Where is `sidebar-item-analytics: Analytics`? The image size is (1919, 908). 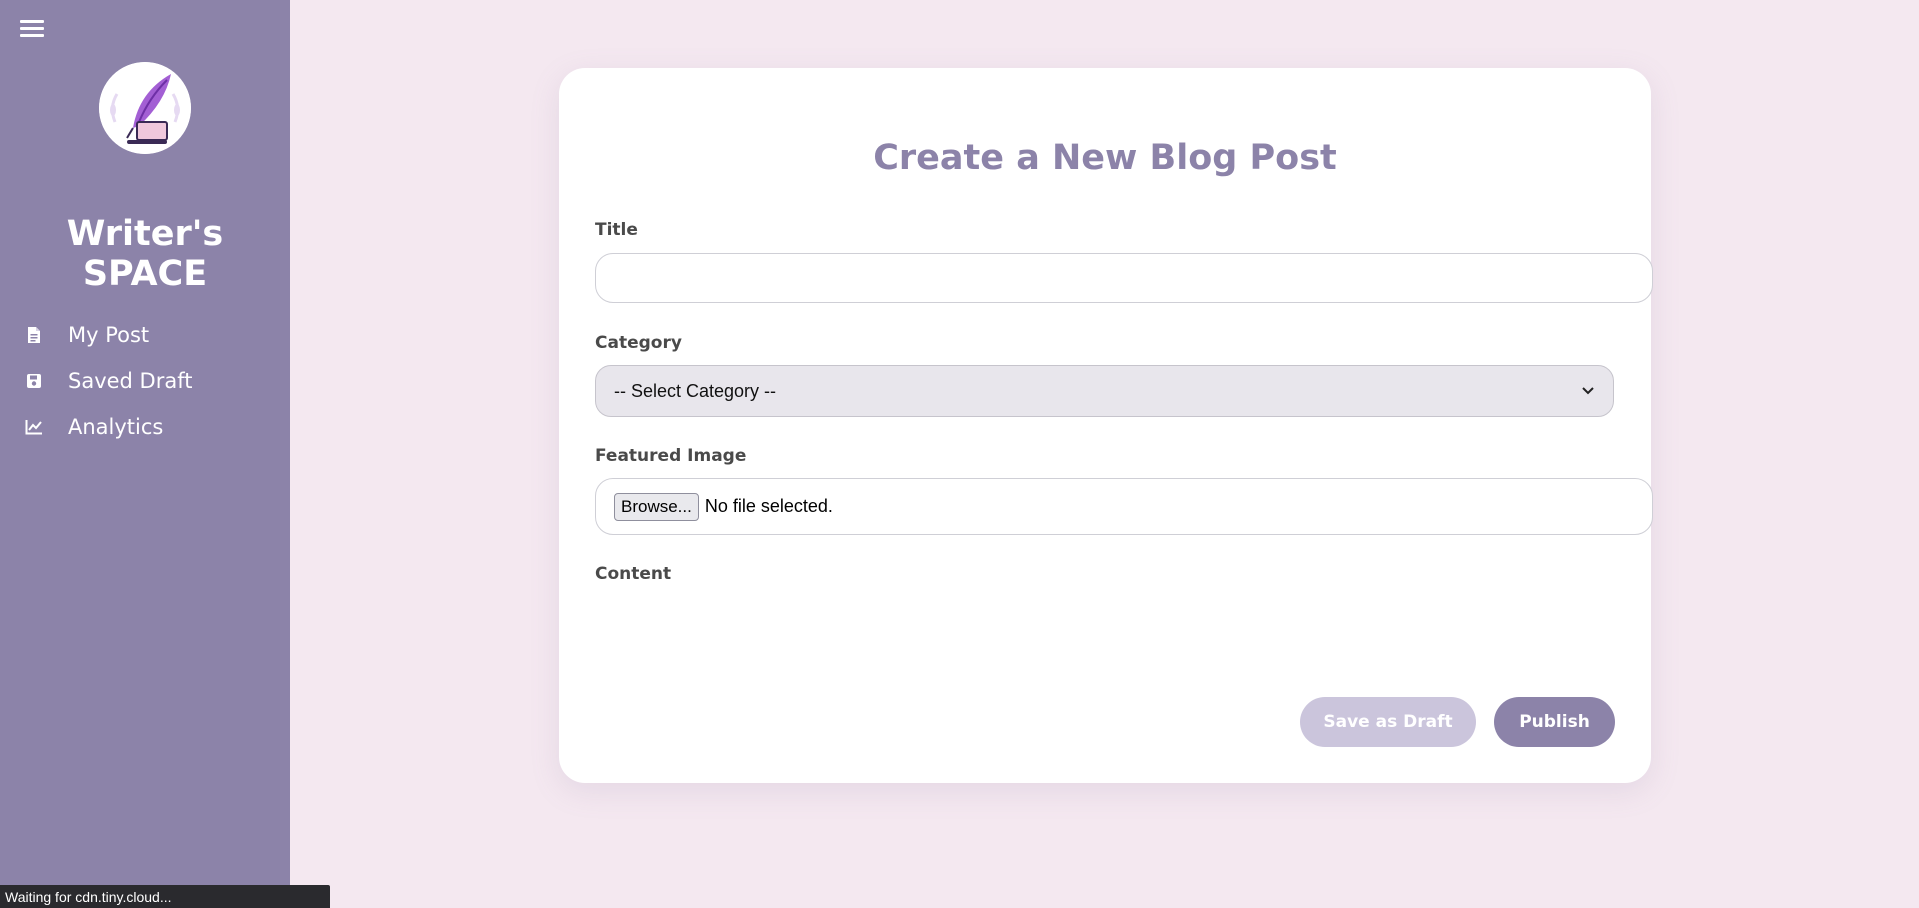 sidebar-item-analytics: Analytics is located at coordinates (149, 427).